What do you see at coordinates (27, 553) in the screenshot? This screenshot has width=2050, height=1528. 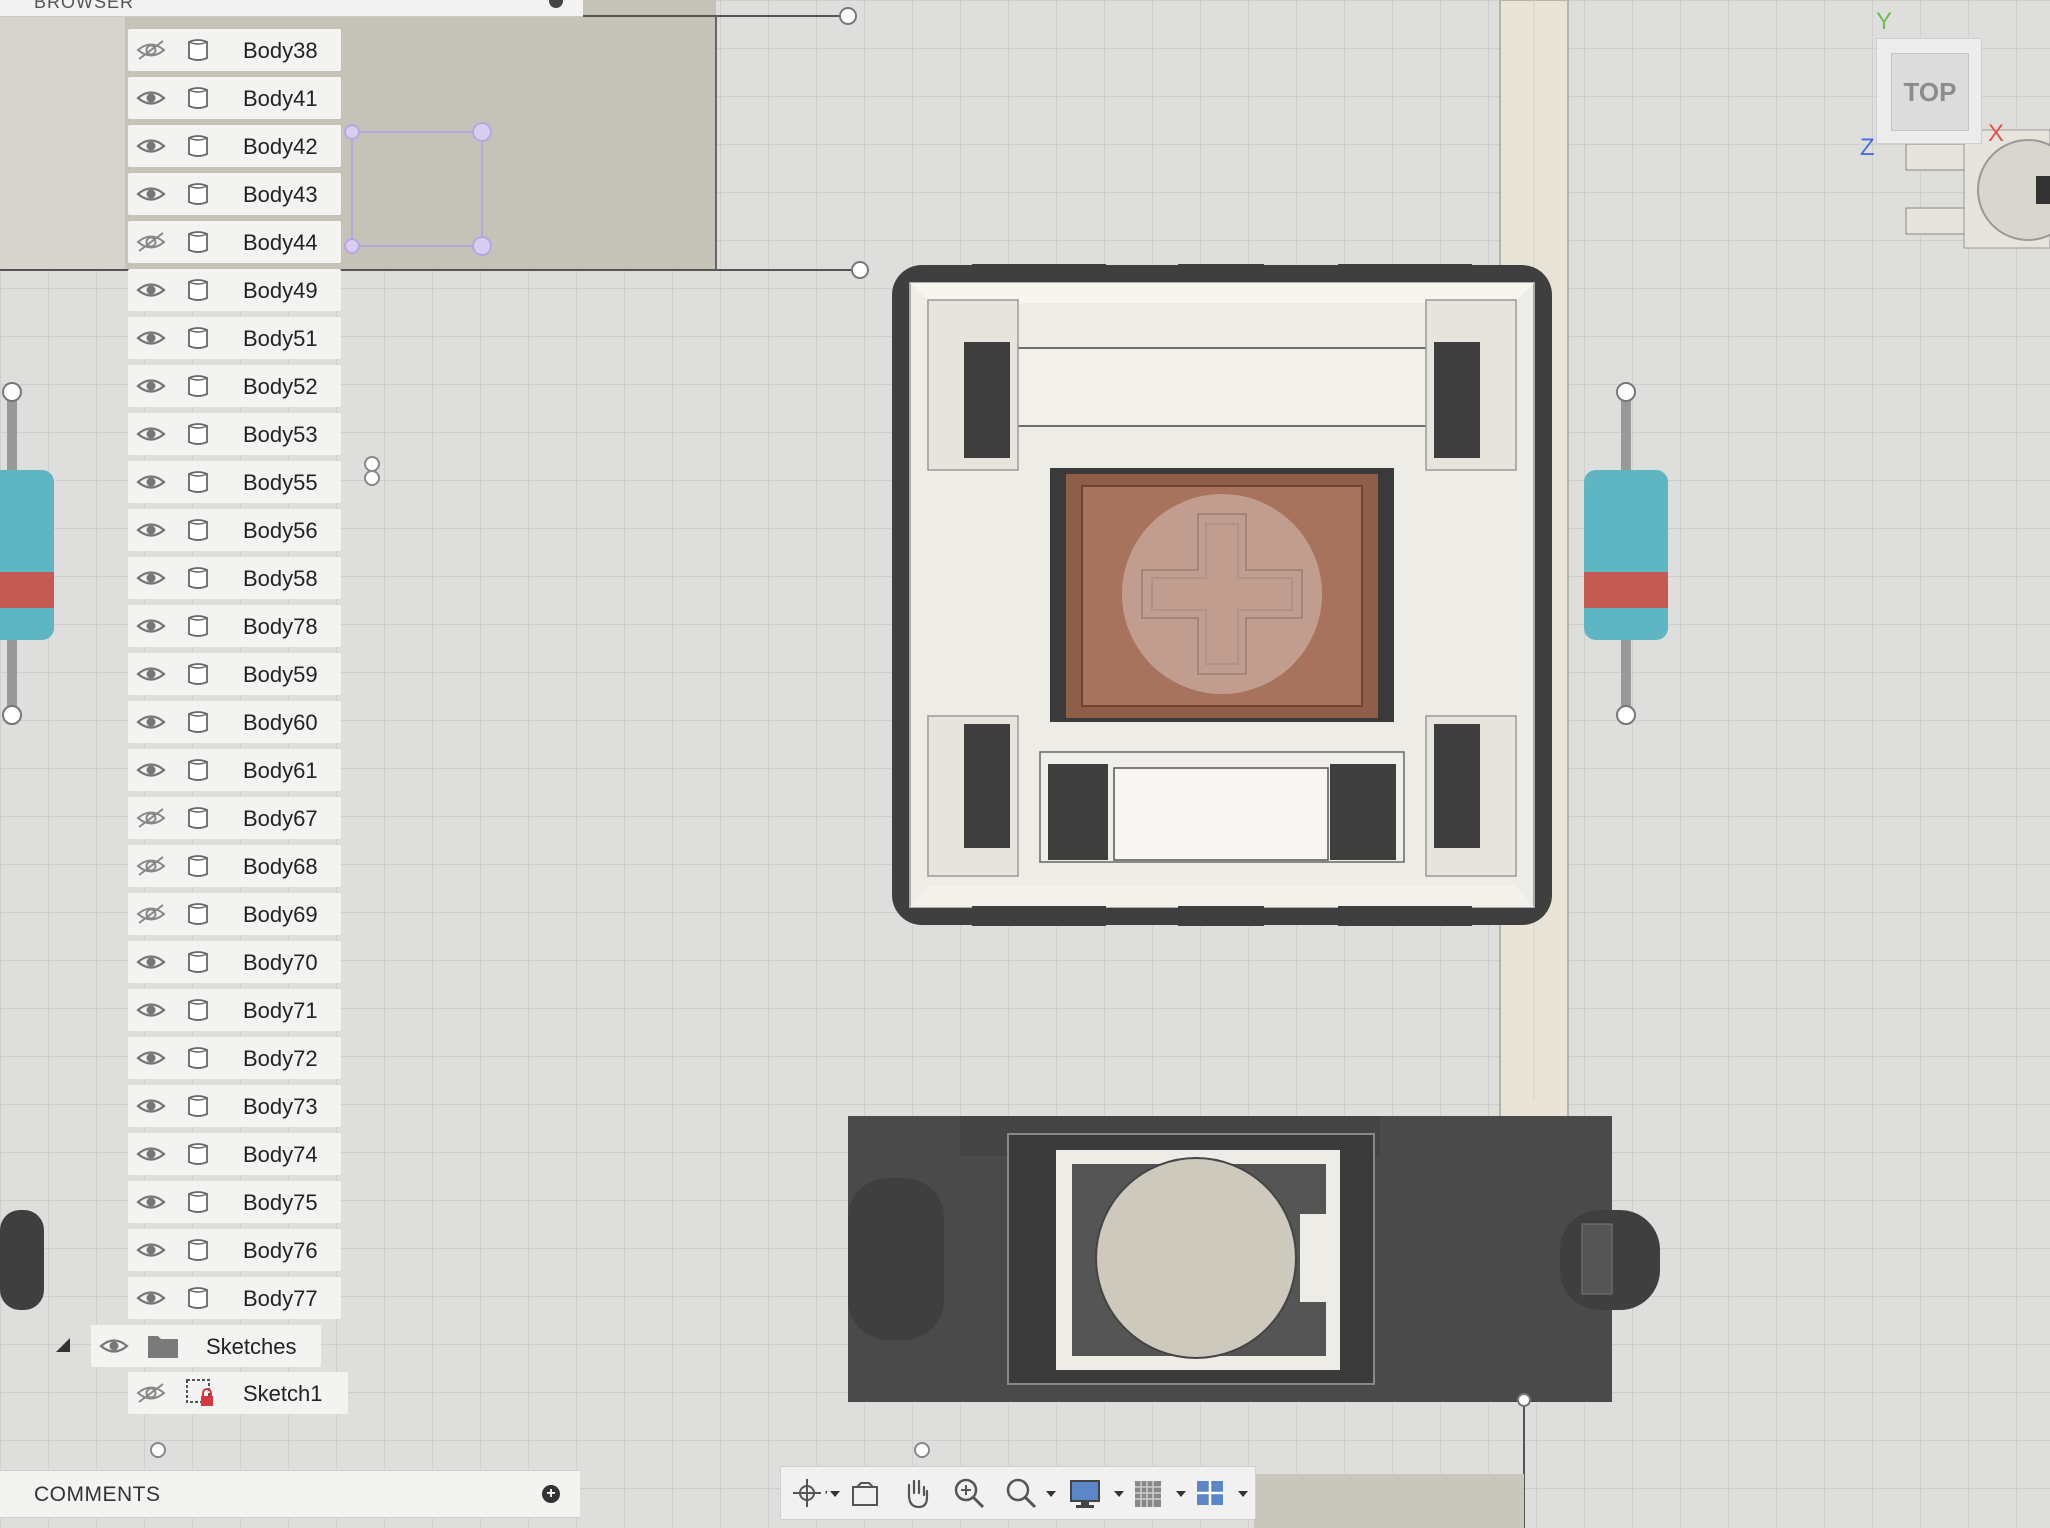 I see `capacitor-left` at bounding box center [27, 553].